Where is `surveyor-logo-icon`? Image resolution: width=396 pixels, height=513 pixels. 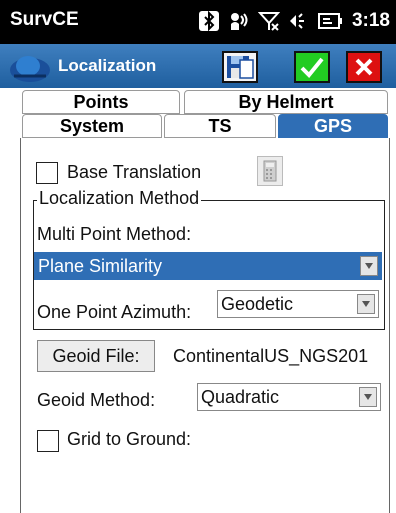 surveyor-logo-icon is located at coordinates (30, 69).